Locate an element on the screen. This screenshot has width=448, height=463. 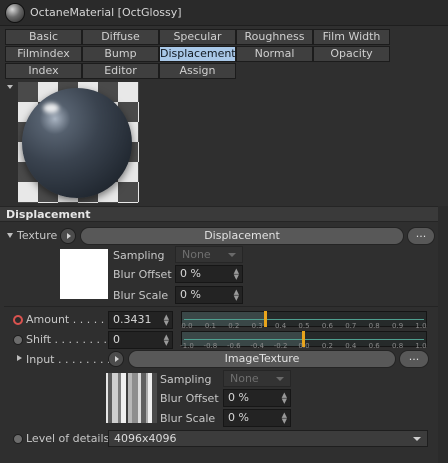
input-blur-scale-field: 0 % ▲ ▼ is located at coordinates (257, 418).